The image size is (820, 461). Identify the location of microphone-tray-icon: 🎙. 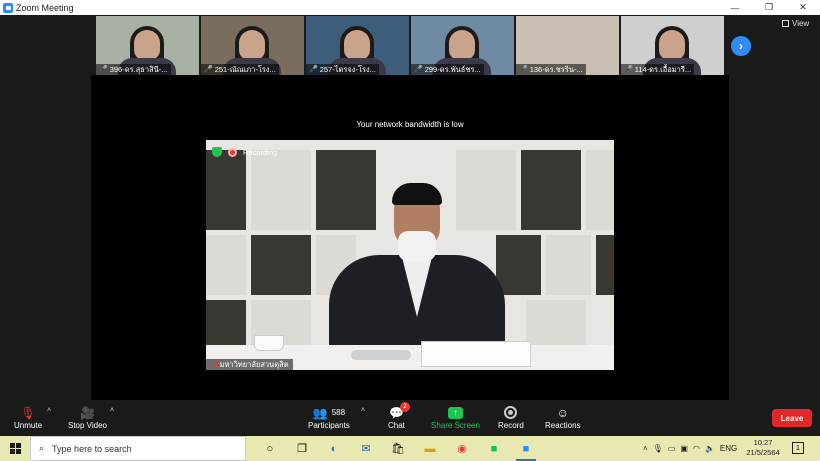
(658, 448).